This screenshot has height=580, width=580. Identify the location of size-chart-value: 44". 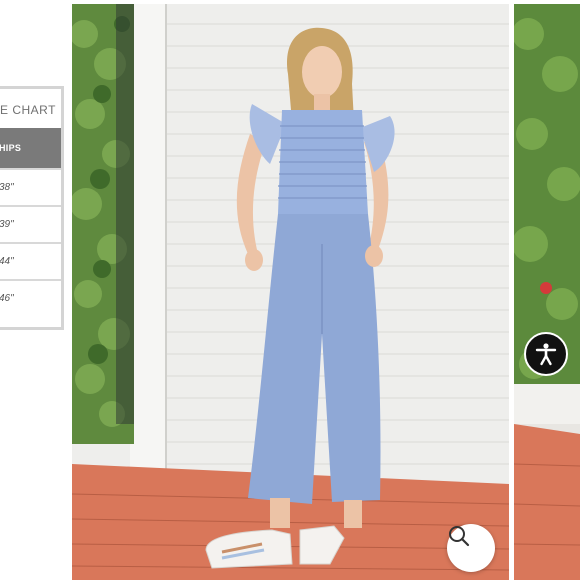
(7, 261).